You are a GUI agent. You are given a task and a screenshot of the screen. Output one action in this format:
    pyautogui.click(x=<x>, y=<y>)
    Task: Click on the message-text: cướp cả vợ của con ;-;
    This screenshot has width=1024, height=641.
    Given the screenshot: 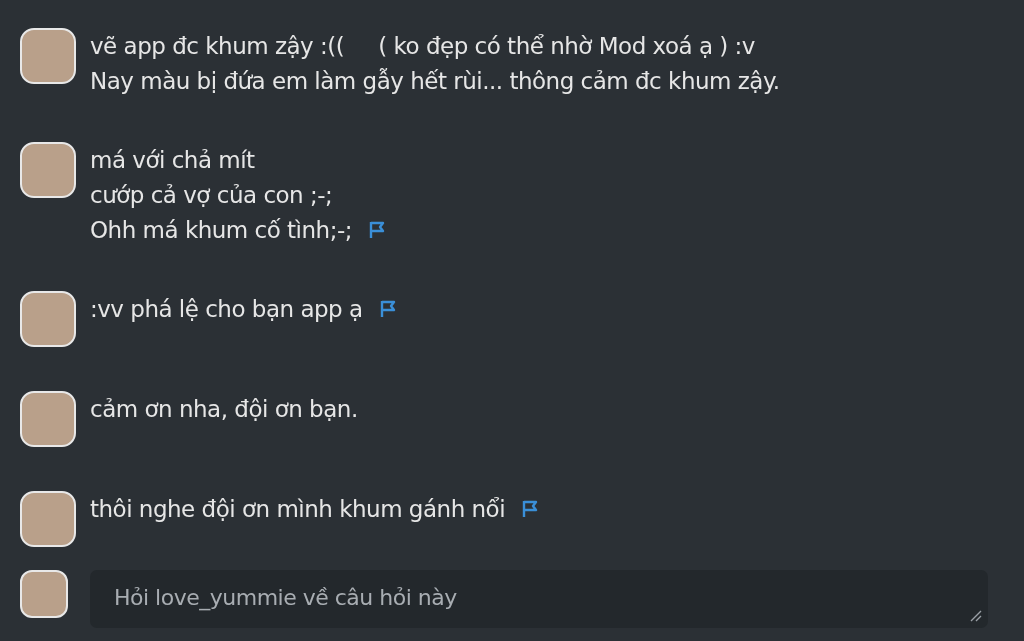 What is the action you would take?
    pyautogui.click(x=211, y=194)
    